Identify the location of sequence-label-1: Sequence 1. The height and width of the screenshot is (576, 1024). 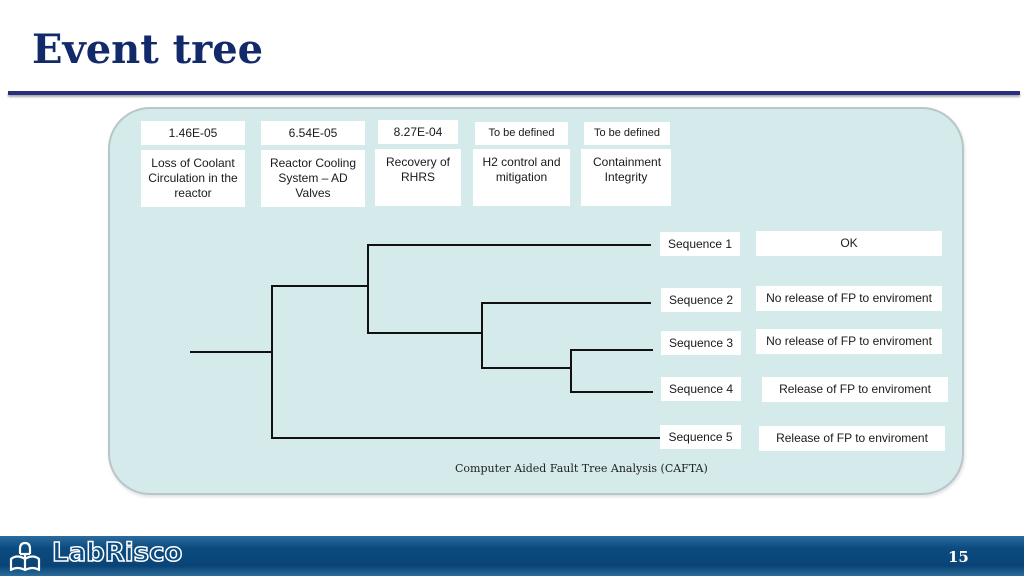
(700, 244).